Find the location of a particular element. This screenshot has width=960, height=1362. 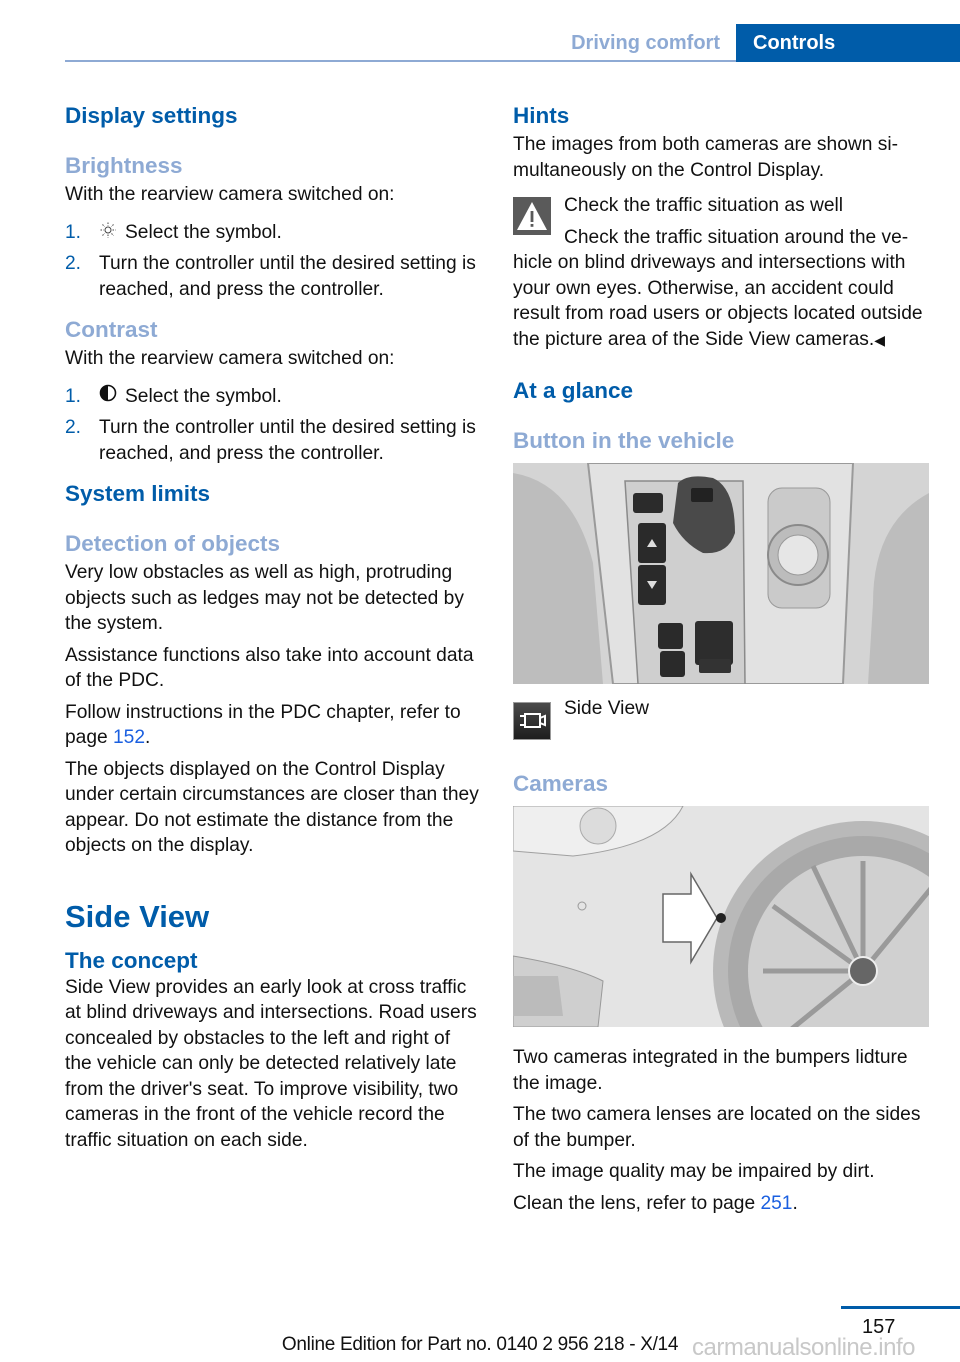

contrast-half-circle-icon is located at coordinates (108, 397).